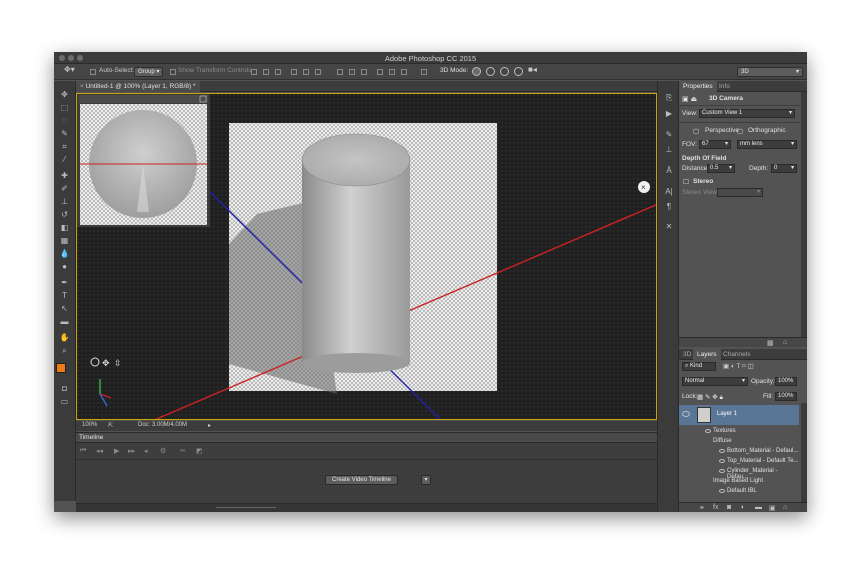 This screenshot has width=860, height=585. I want to click on clone-source-icon: ⊥, so click(669, 150).